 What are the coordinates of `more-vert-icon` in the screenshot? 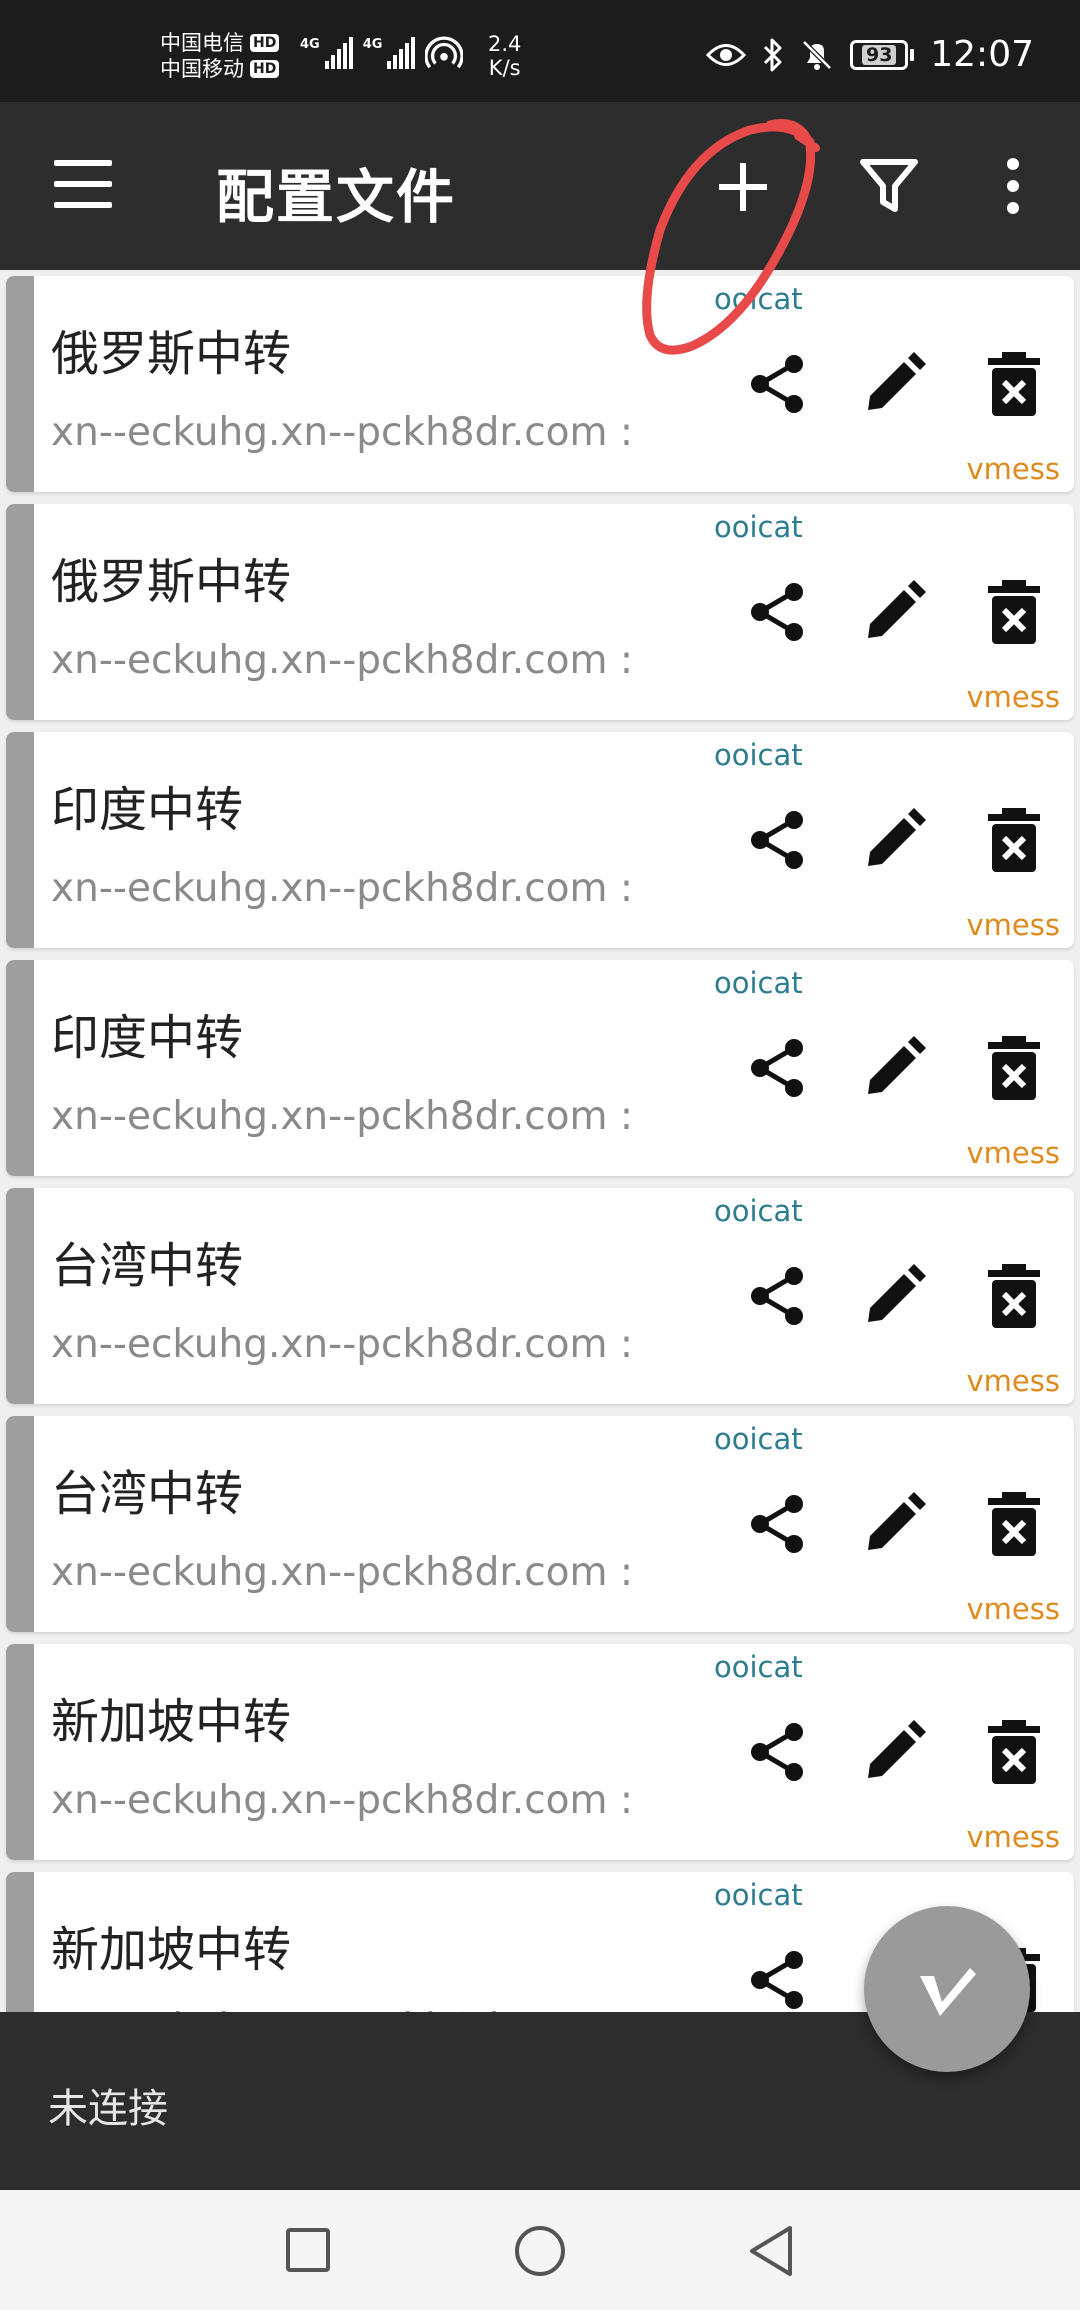 It's located at (1013, 186).